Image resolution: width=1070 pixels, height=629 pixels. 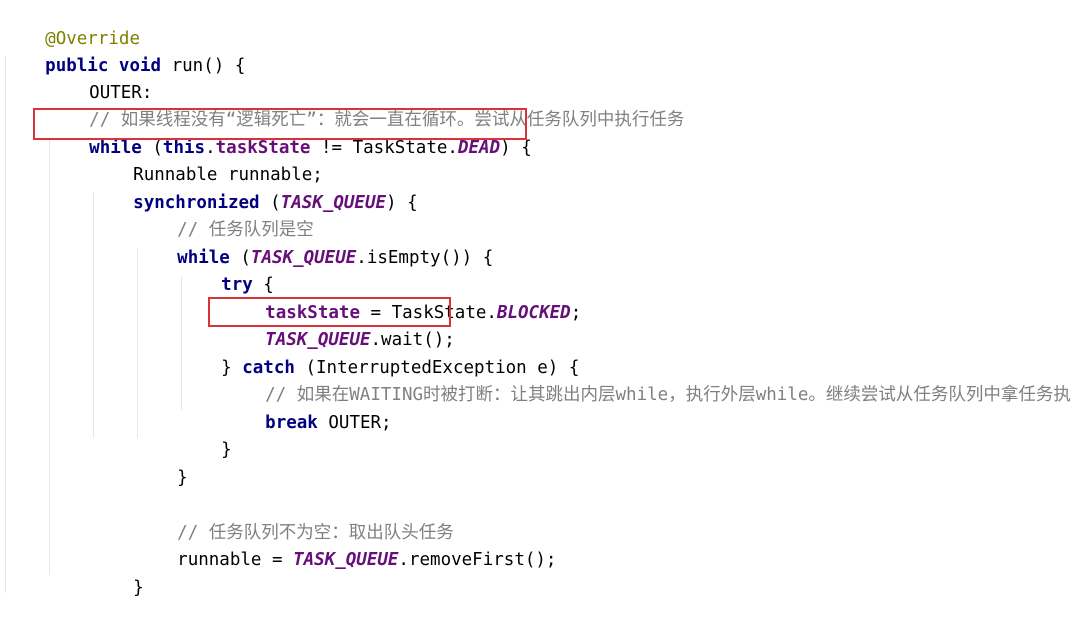 I want to click on const-task-queue: TASK_QUEUE, so click(x=346, y=560).